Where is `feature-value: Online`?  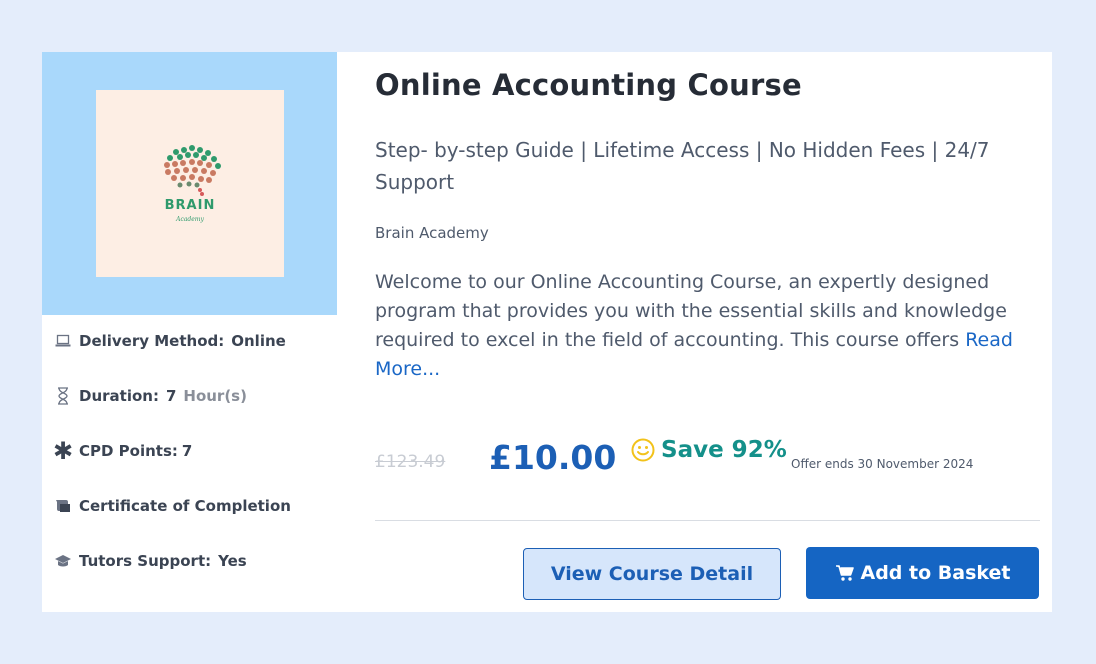 feature-value: Online is located at coordinates (258, 341).